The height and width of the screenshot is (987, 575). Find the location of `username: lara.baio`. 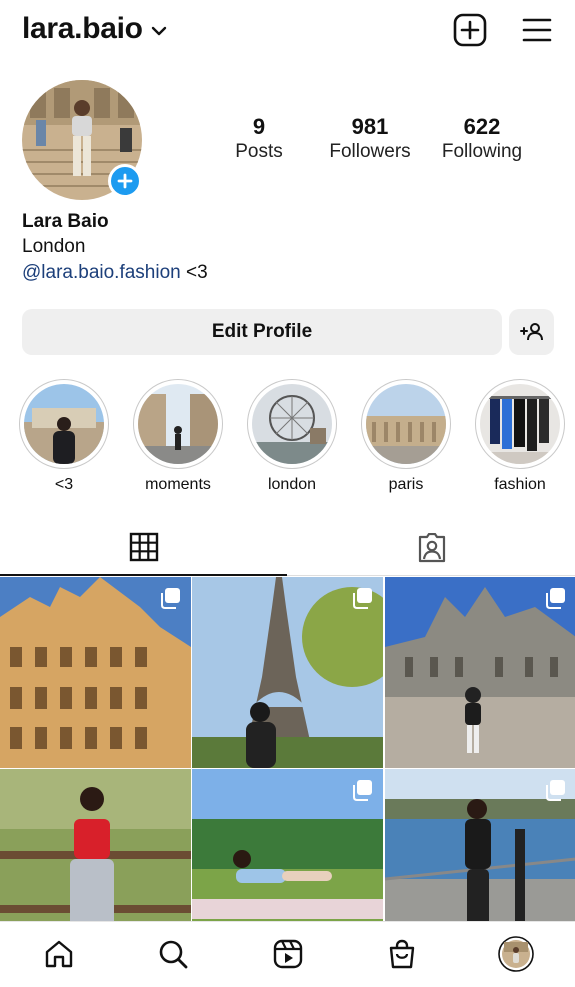

username: lara.baio is located at coordinates (82, 28).